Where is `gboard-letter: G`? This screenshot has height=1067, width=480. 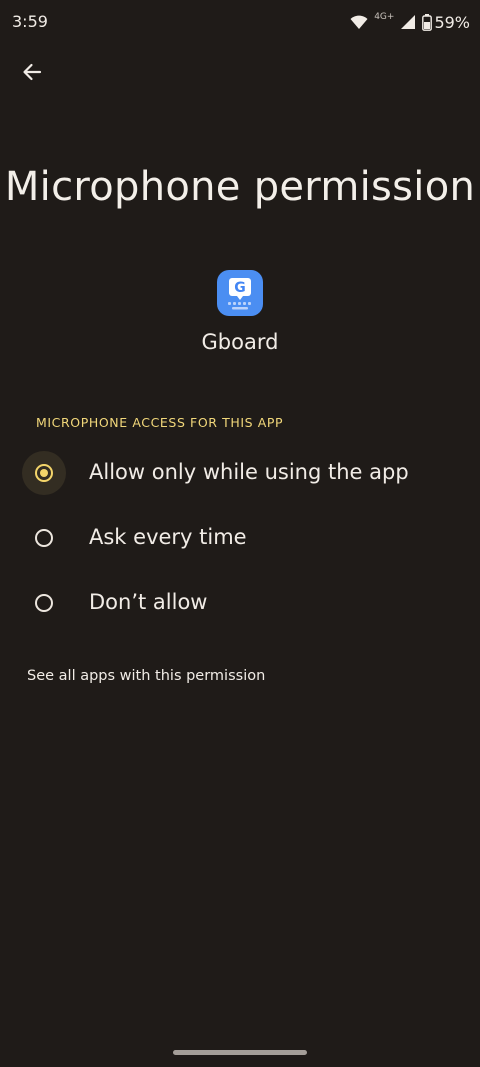 gboard-letter: G is located at coordinates (240, 288).